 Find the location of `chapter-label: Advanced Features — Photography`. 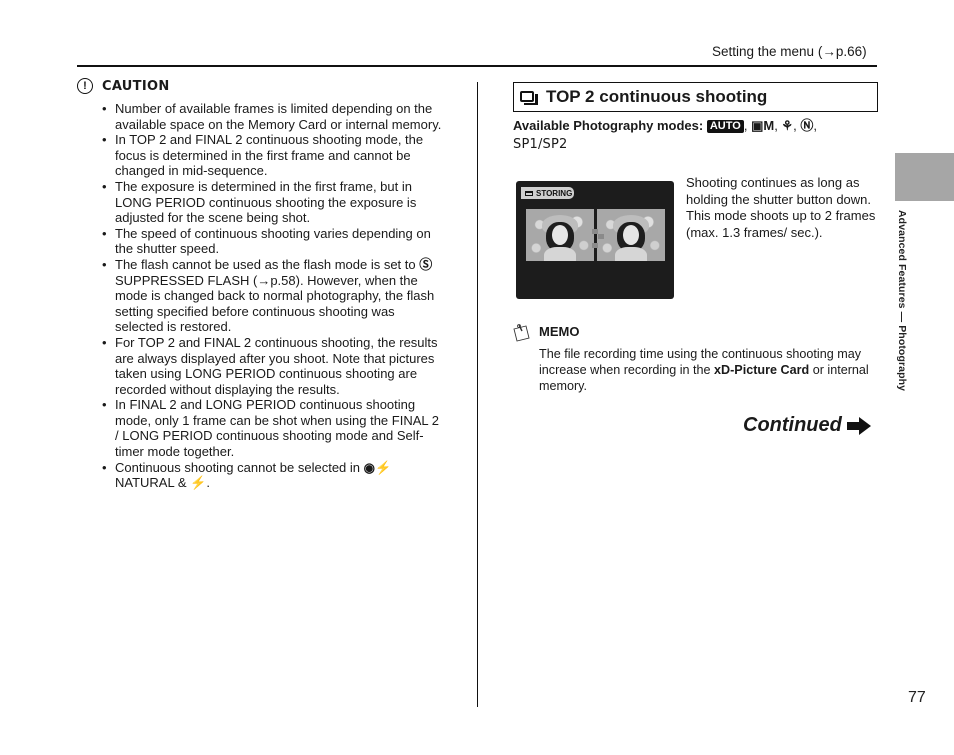

chapter-label: Advanced Features — Photography is located at coordinates (902, 301).